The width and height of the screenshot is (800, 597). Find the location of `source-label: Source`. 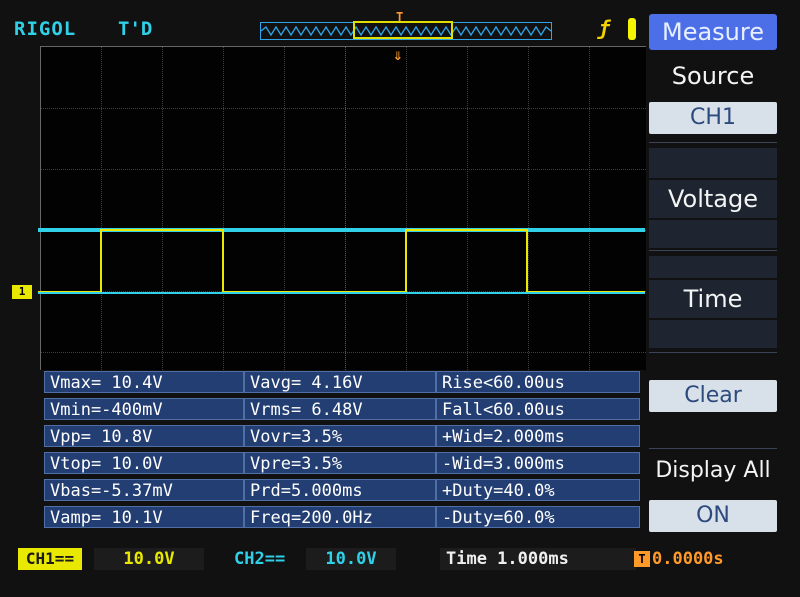

source-label: Source is located at coordinates (713, 76).